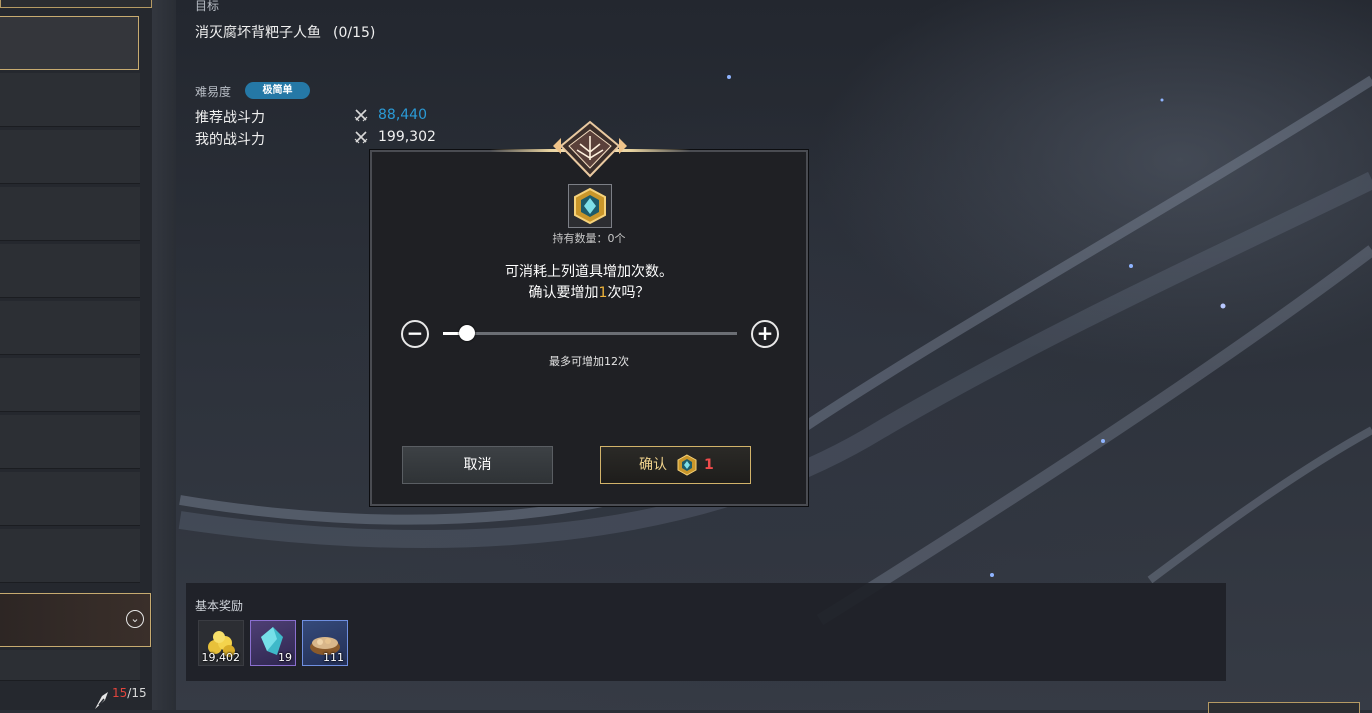 The width and height of the screenshot is (1372, 713). Describe the element at coordinates (675, 465) in the screenshot. I see `confirm-button: 确认 1` at that location.